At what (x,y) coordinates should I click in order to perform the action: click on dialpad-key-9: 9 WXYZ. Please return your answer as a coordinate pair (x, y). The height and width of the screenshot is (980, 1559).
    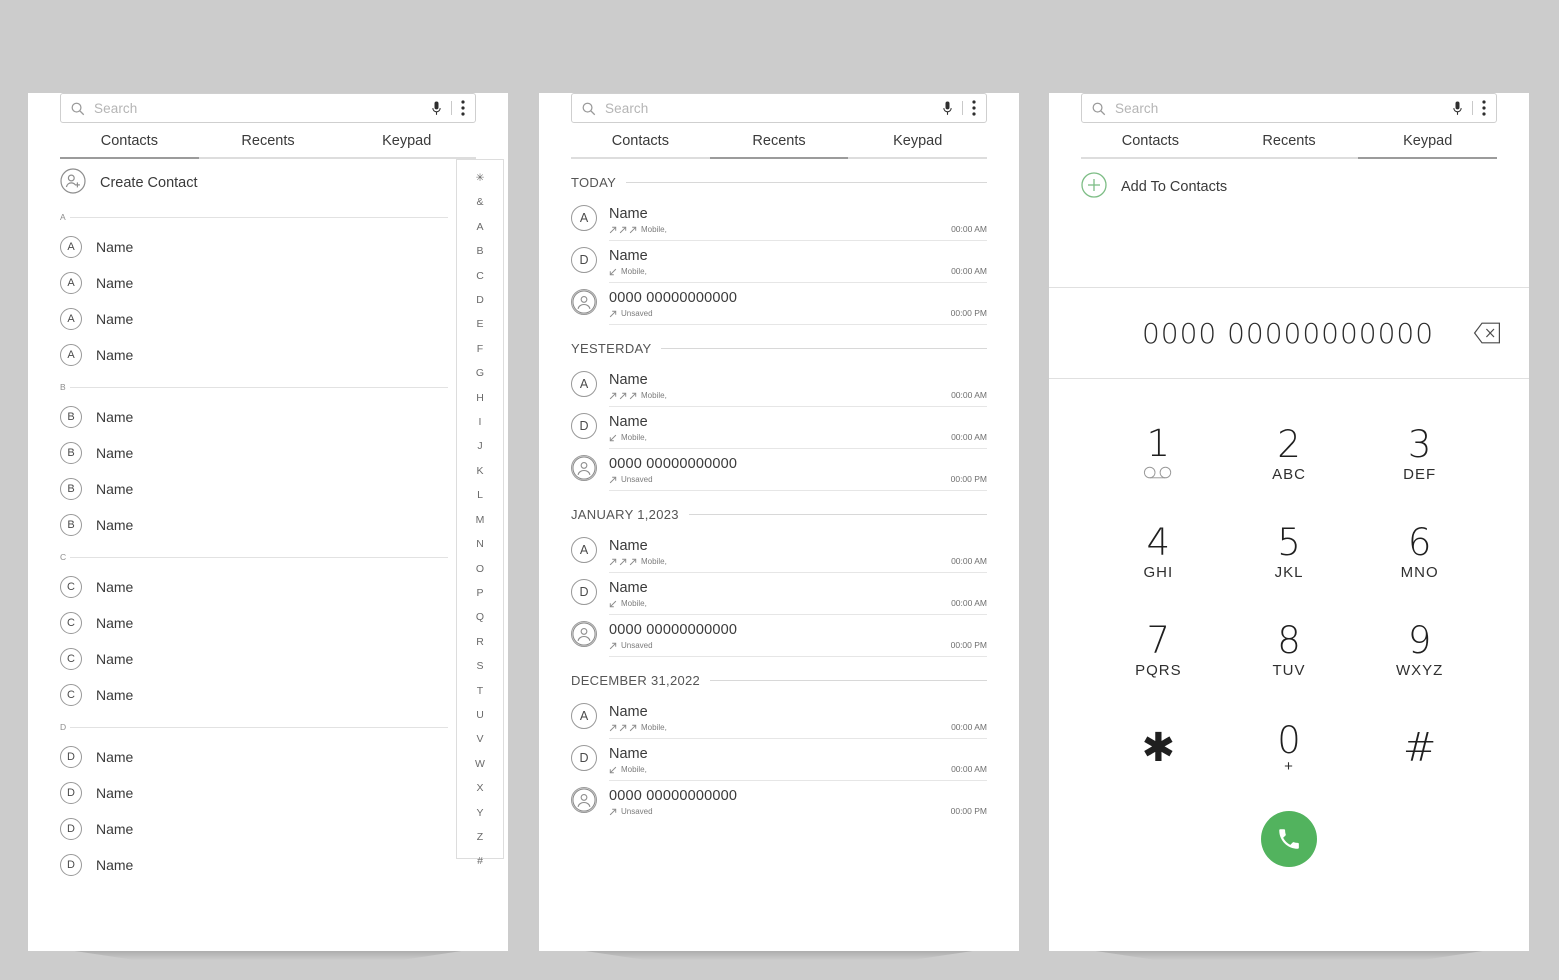
    Looking at the image, I should click on (1419, 650).